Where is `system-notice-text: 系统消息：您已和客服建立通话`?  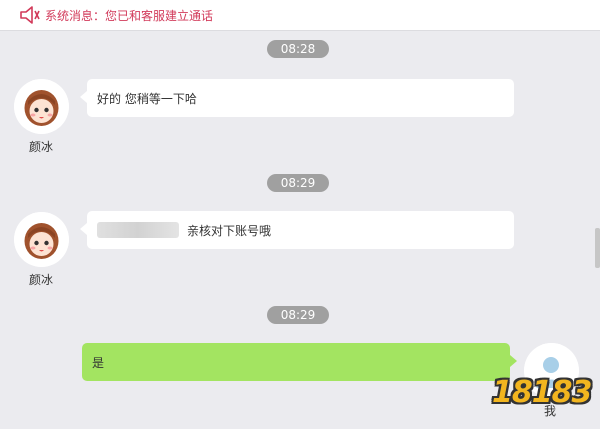
system-notice-text: 系统消息：您已和客服建立通话 is located at coordinates (129, 16).